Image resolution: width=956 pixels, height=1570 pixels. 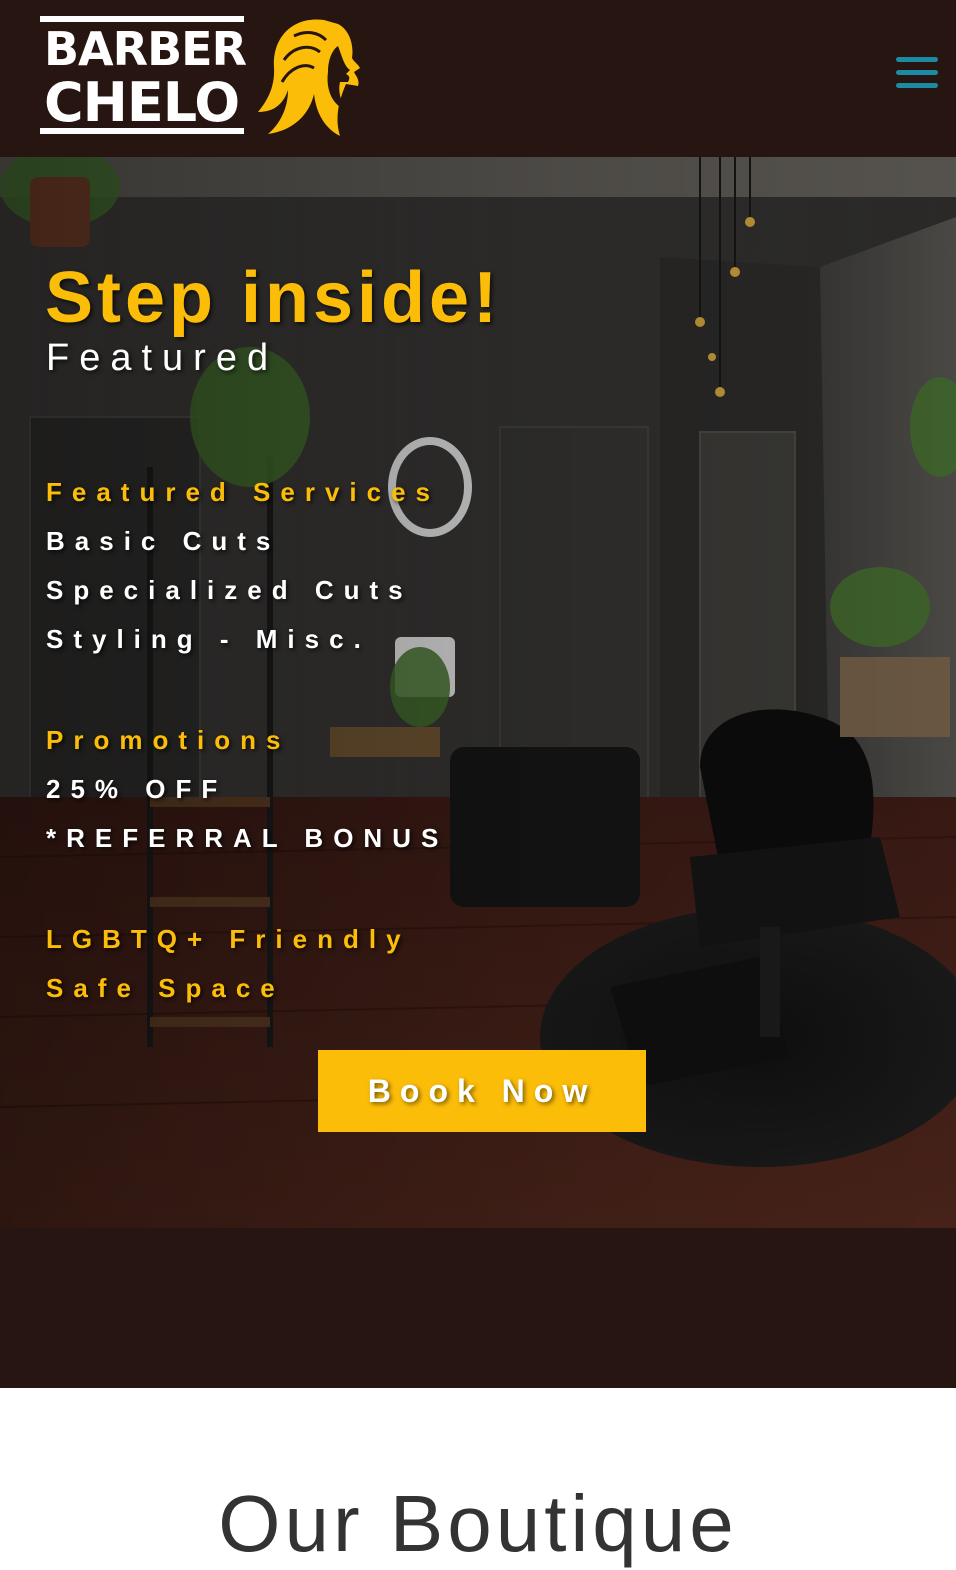 I want to click on brand-logo: BARBER CHELO, so click(x=205, y=77).